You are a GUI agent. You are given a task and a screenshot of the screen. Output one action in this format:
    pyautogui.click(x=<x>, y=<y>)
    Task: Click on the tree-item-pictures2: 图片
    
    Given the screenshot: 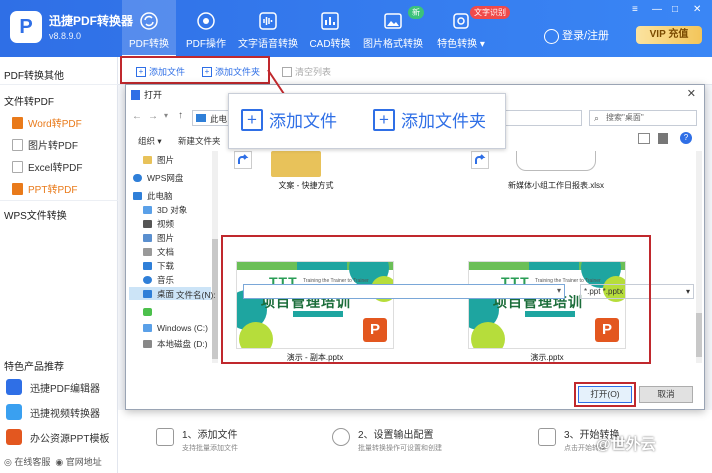 What is the action you would take?
    pyautogui.click(x=170, y=237)
    